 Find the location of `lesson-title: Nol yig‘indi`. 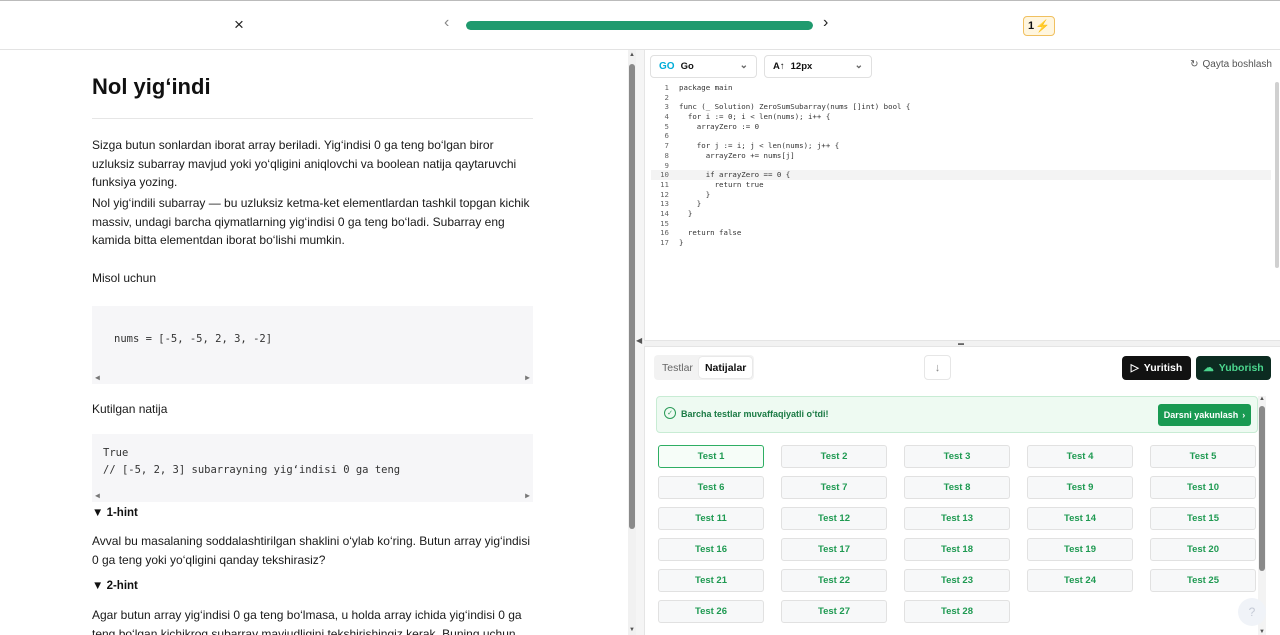

lesson-title: Nol yig‘indi is located at coordinates (151, 86).